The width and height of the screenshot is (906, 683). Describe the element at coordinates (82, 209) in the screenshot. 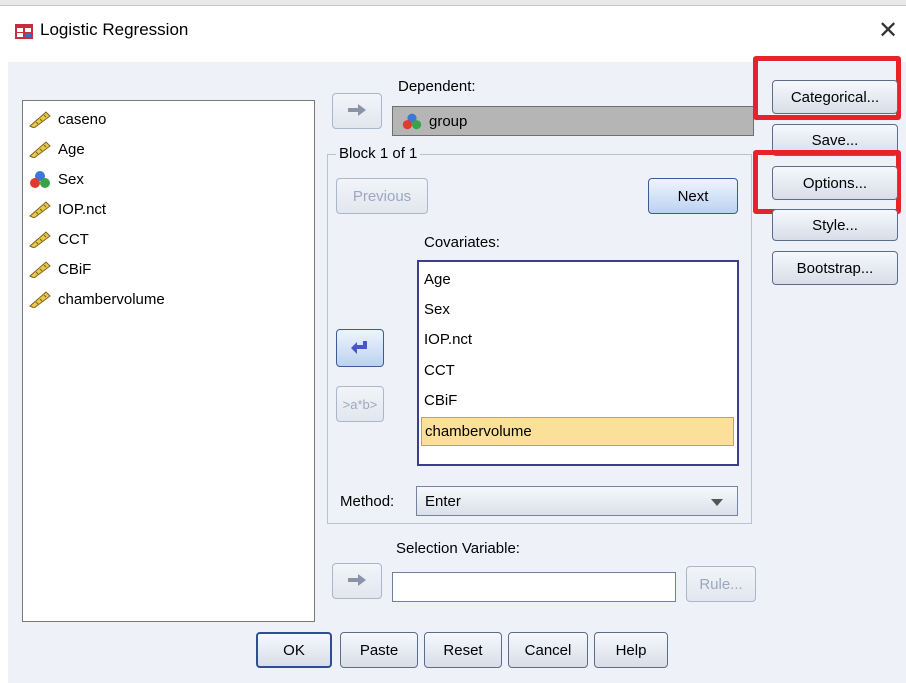

I see `variable-name: IOP.nct` at that location.